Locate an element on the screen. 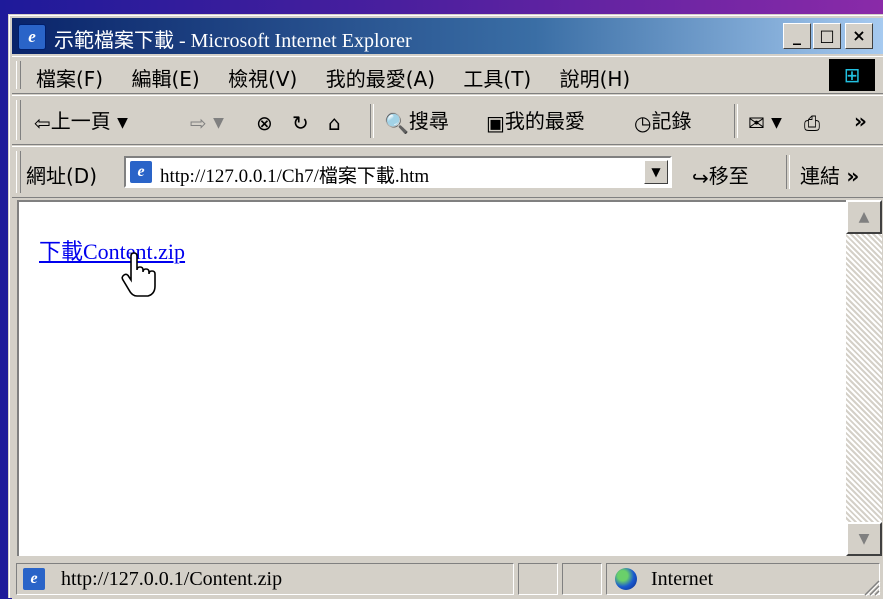 The image size is (883, 599). refresh-button: ↻ is located at coordinates (300, 121).